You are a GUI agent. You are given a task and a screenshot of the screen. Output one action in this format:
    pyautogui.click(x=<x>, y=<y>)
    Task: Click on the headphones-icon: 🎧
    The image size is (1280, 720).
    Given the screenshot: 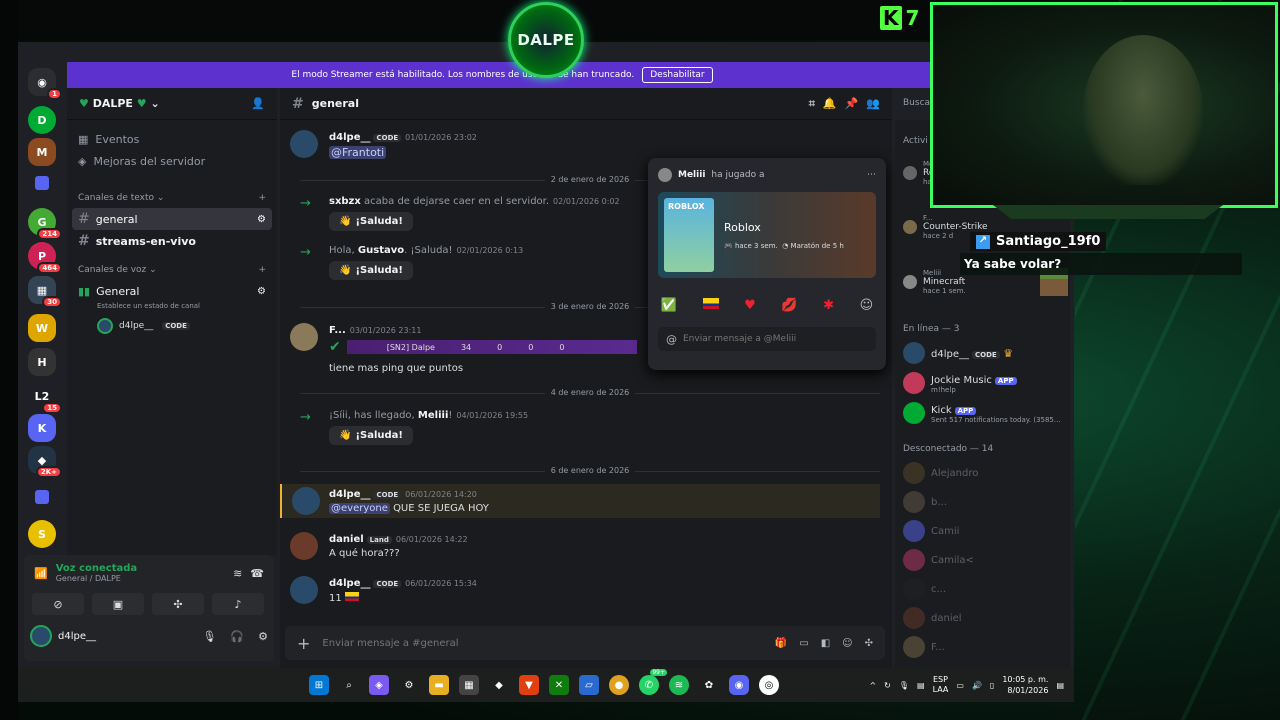 What is the action you would take?
    pyautogui.click(x=237, y=636)
    